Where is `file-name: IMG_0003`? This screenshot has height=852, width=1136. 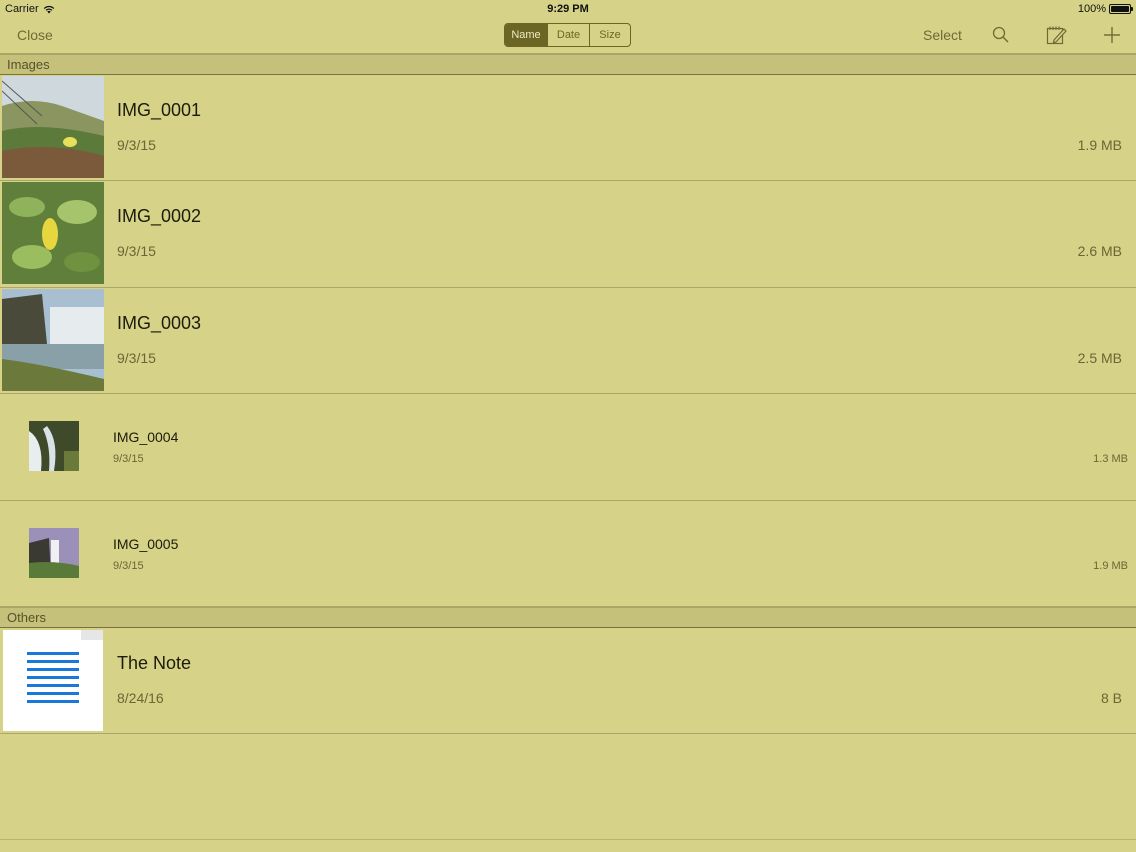
file-name: IMG_0003 is located at coordinates (159, 323).